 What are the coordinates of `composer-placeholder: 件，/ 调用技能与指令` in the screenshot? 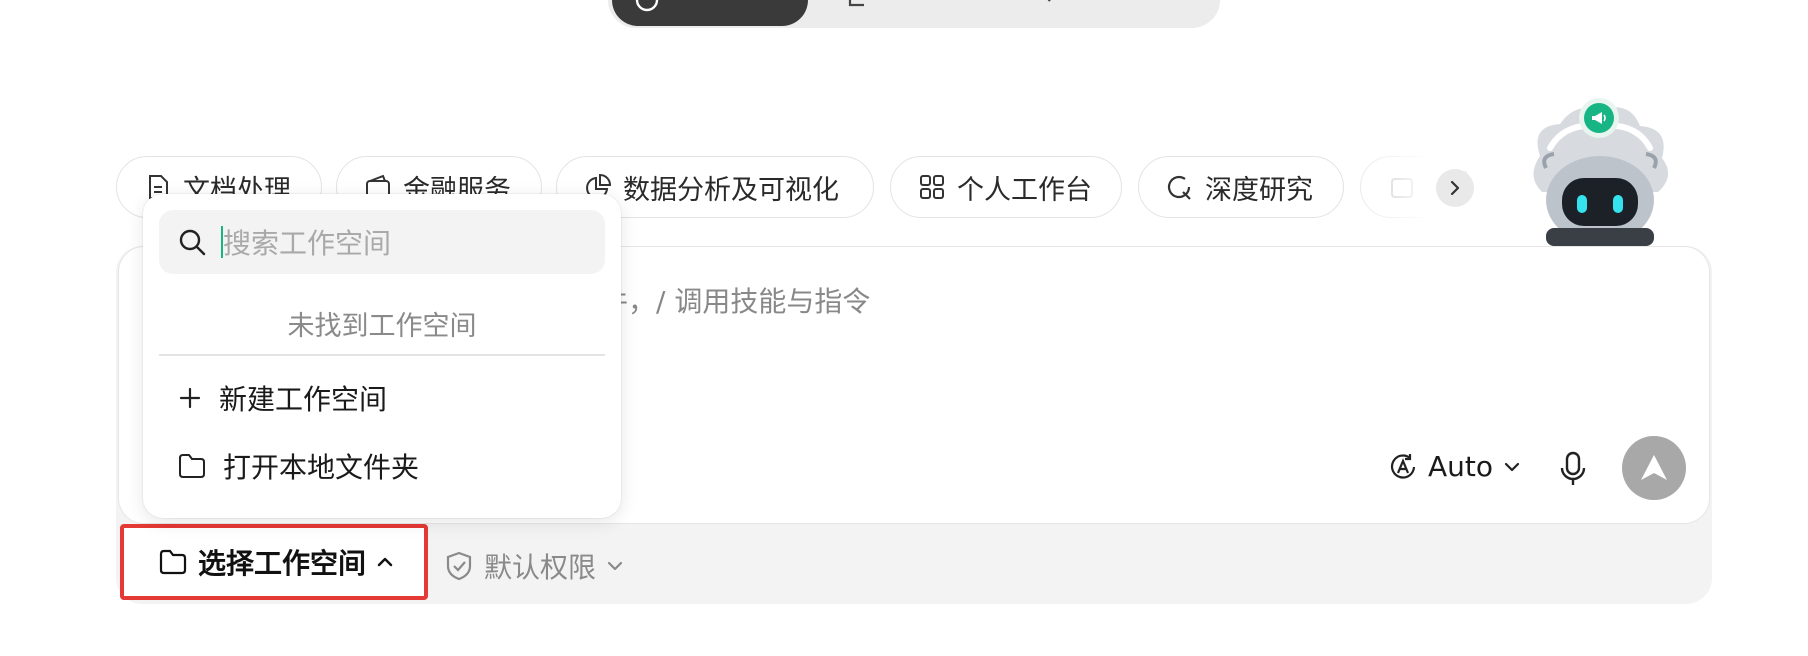 It's located at (735, 301).